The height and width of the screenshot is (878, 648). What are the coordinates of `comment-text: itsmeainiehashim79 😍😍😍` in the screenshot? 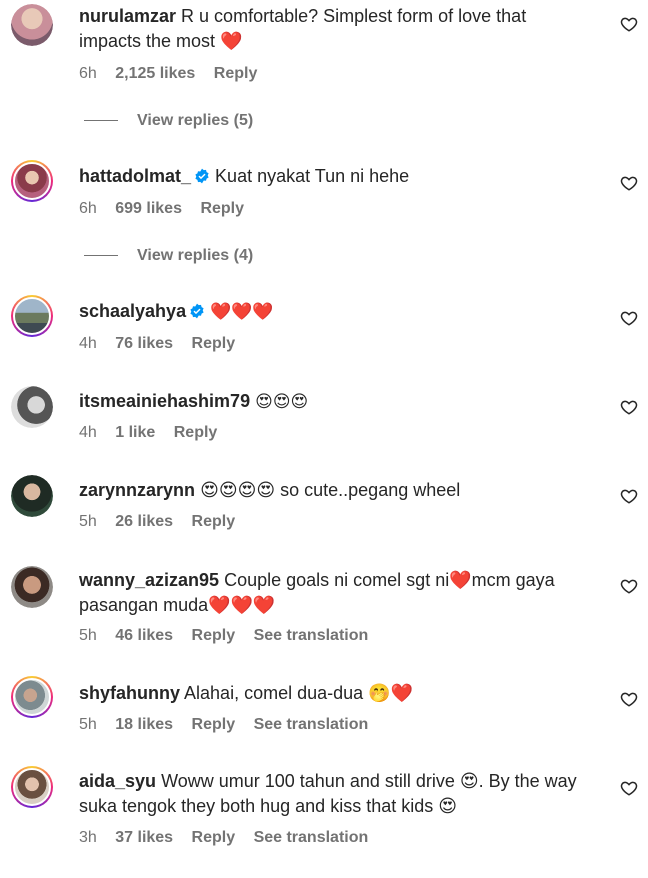 It's located at (329, 402).